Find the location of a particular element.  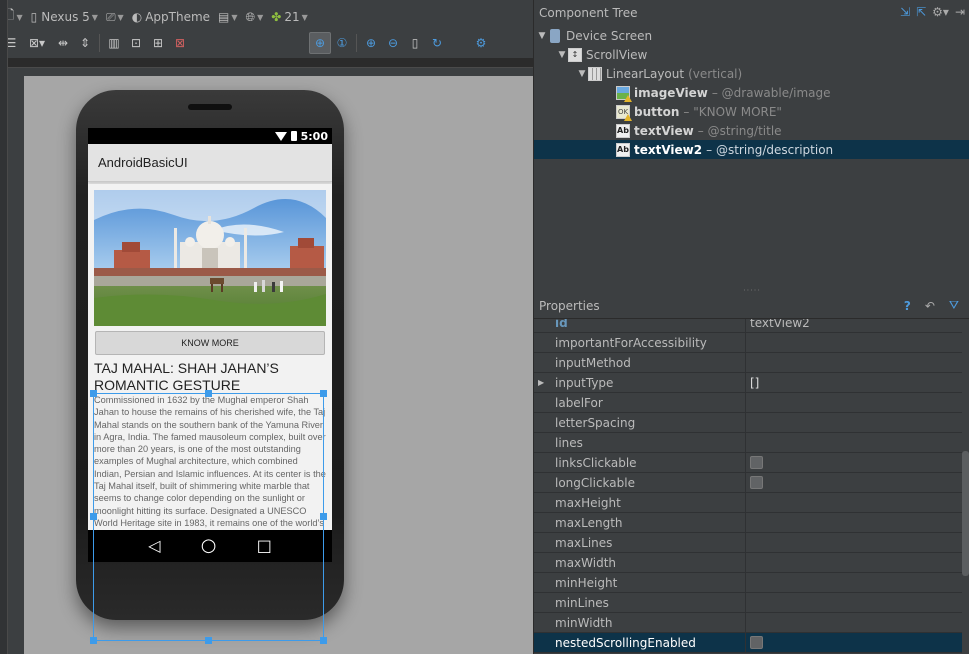

baseline-icon: ⊡ is located at coordinates (136, 43).